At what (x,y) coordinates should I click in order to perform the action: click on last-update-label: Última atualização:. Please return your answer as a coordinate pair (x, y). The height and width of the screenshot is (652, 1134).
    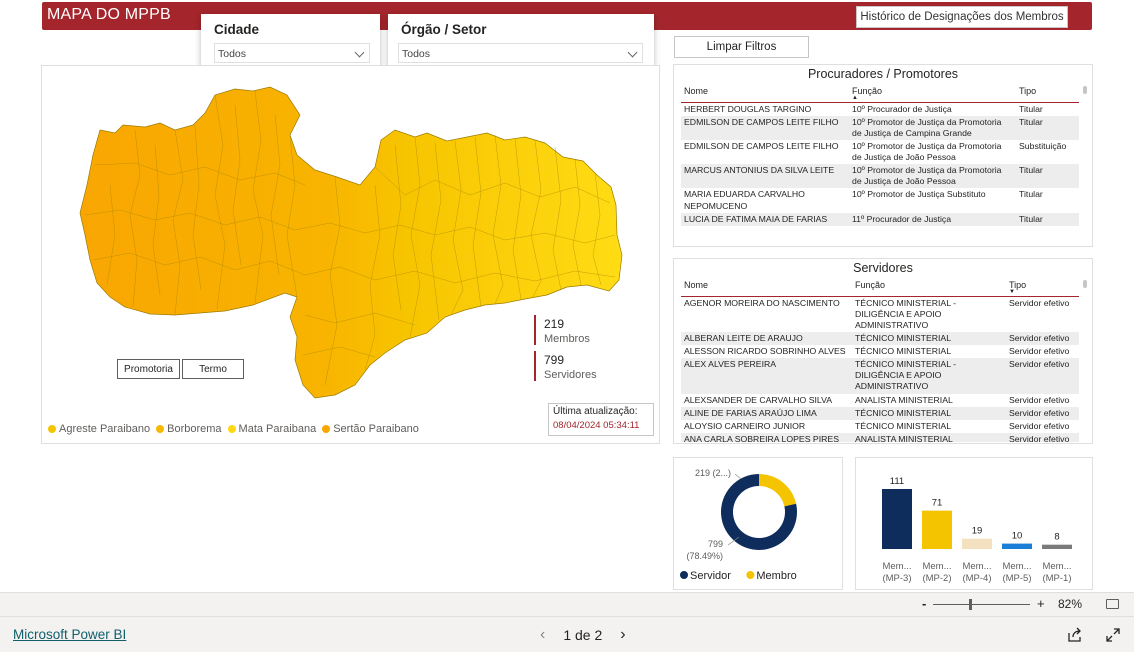
    Looking at the image, I should click on (595, 411).